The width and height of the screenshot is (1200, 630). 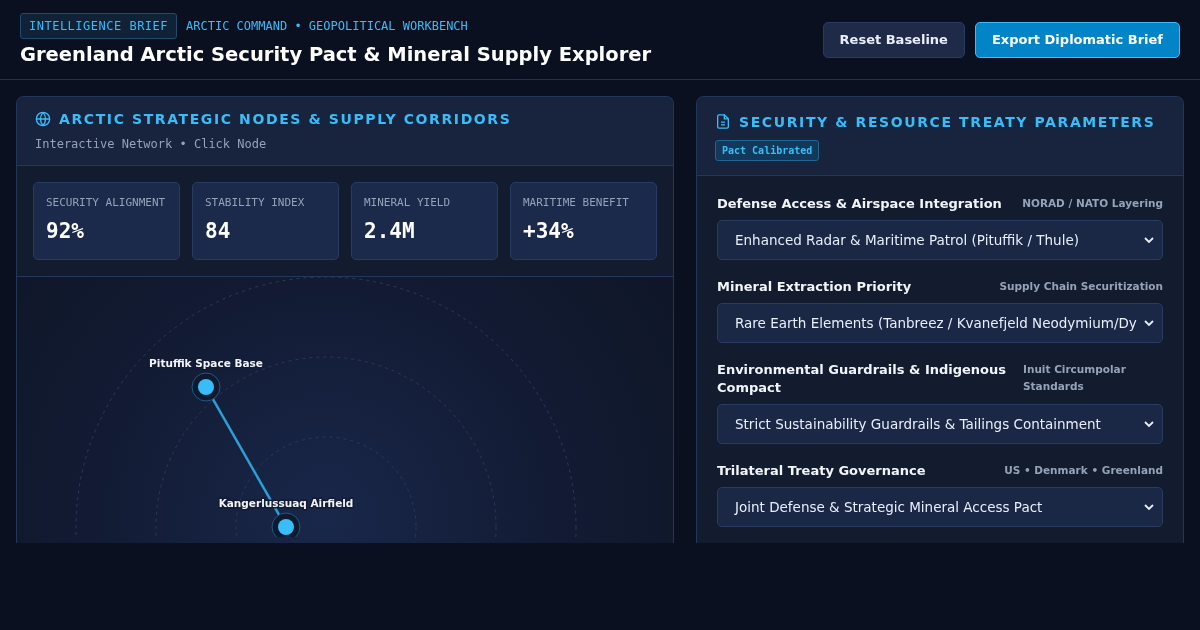 I want to click on document-icon, so click(x=723, y=121).